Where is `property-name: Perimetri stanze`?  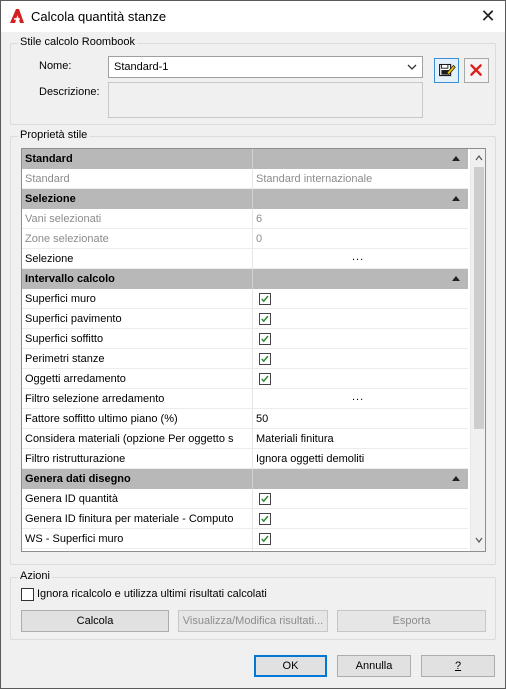
property-name: Perimetri stanze is located at coordinates (65, 359).